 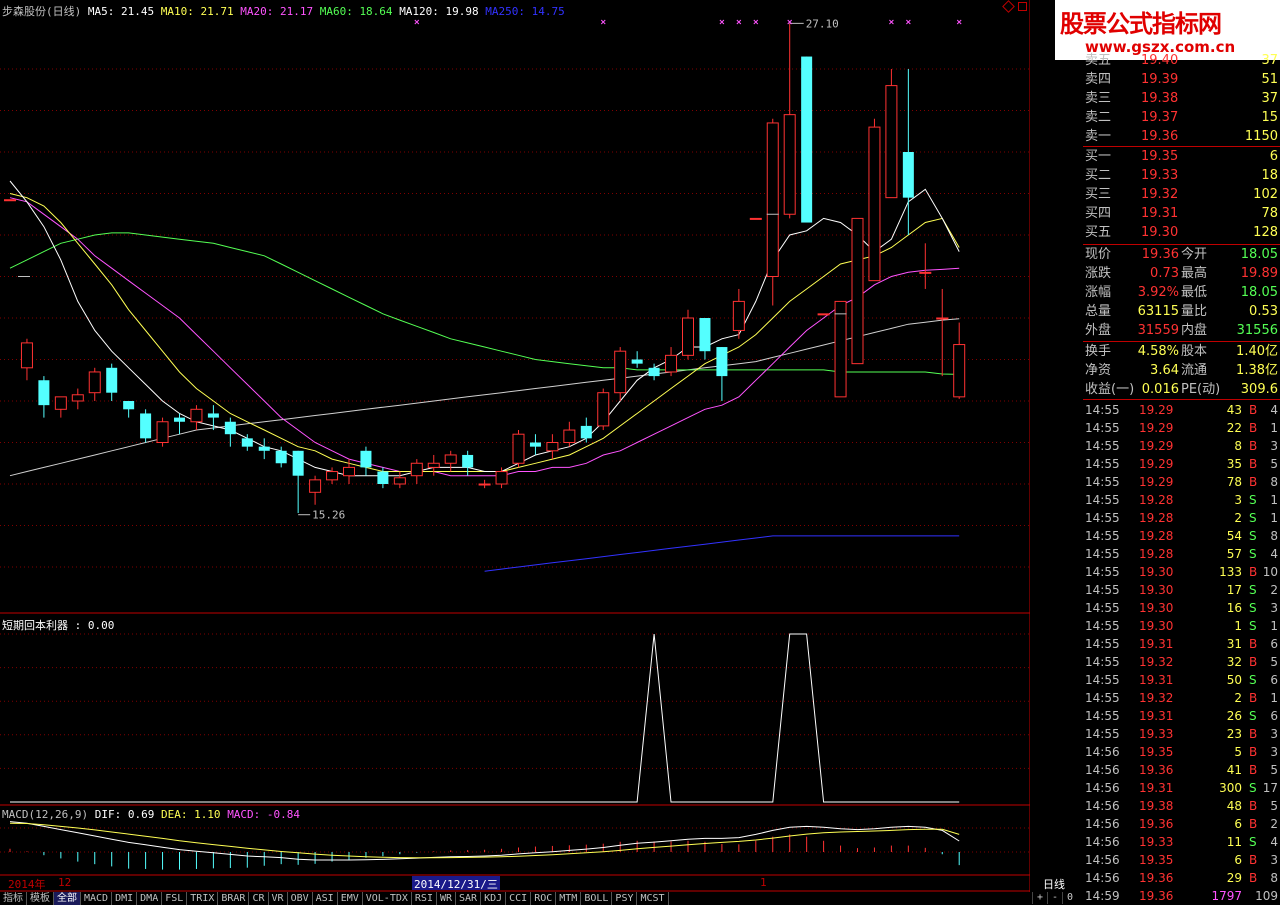 What do you see at coordinates (1234, 806) in the screenshot?
I see `tick-volume: 48` at bounding box center [1234, 806].